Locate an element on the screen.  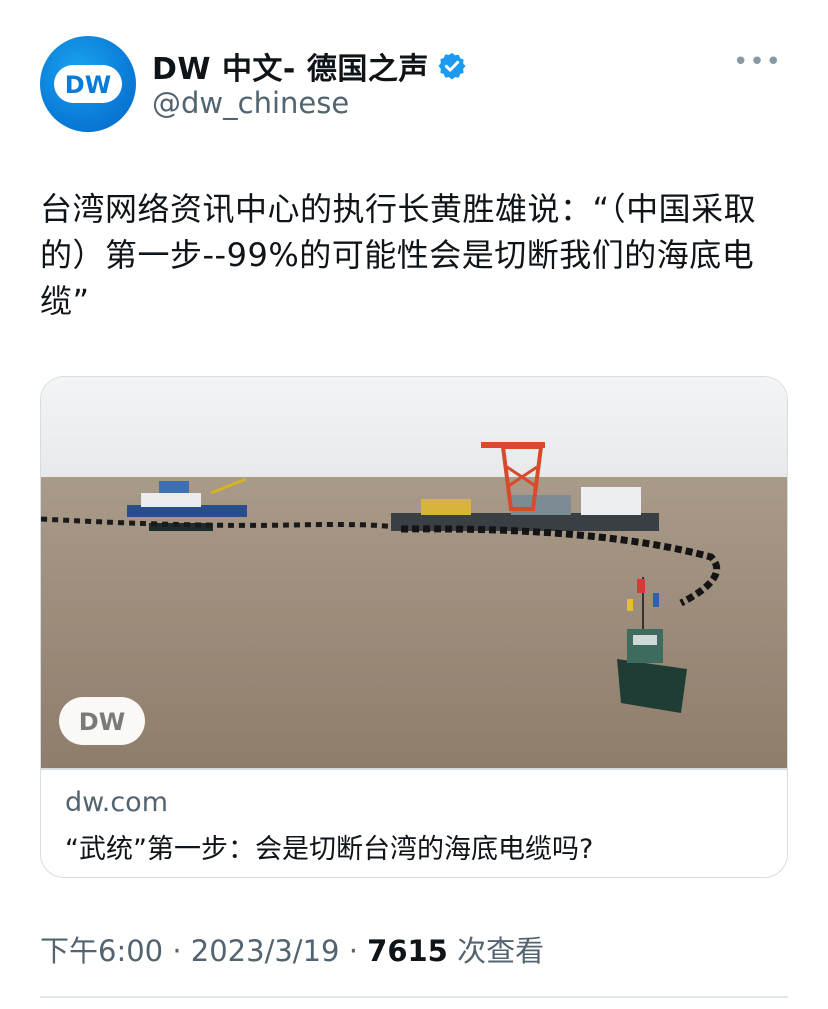
tweet-date: 2023/3/19 is located at coordinates (265, 951).